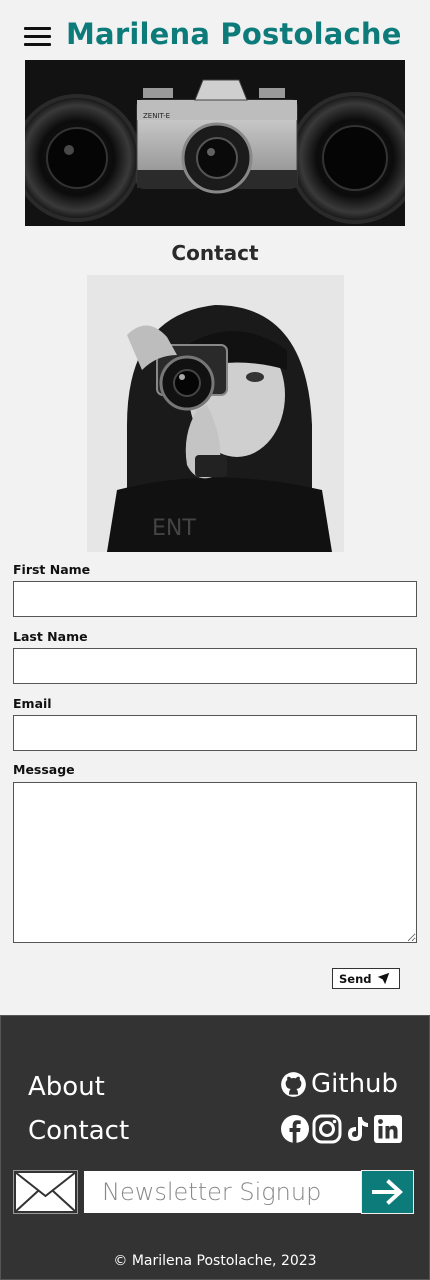 This screenshot has width=430, height=1280. What do you see at coordinates (50, 636) in the screenshot?
I see `last-name-label: Last Name` at bounding box center [50, 636].